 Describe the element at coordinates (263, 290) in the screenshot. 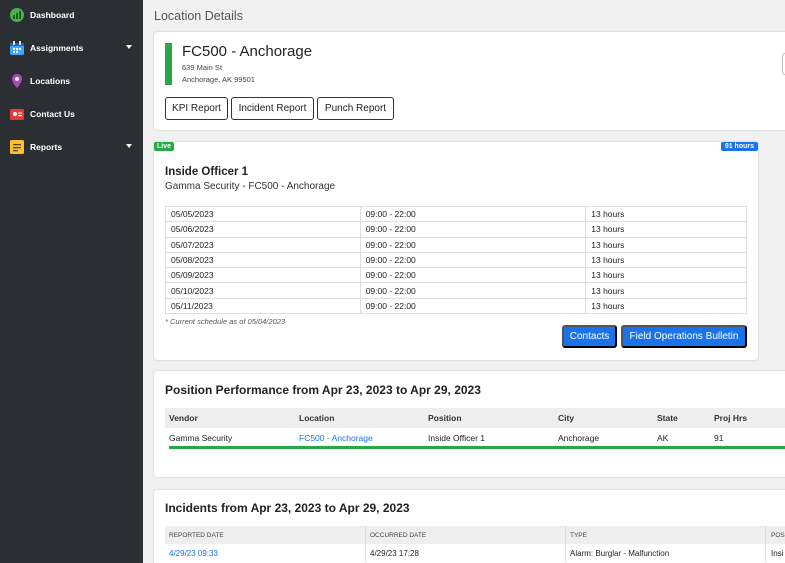

I see `schedule-date: 05/10/2023` at that location.